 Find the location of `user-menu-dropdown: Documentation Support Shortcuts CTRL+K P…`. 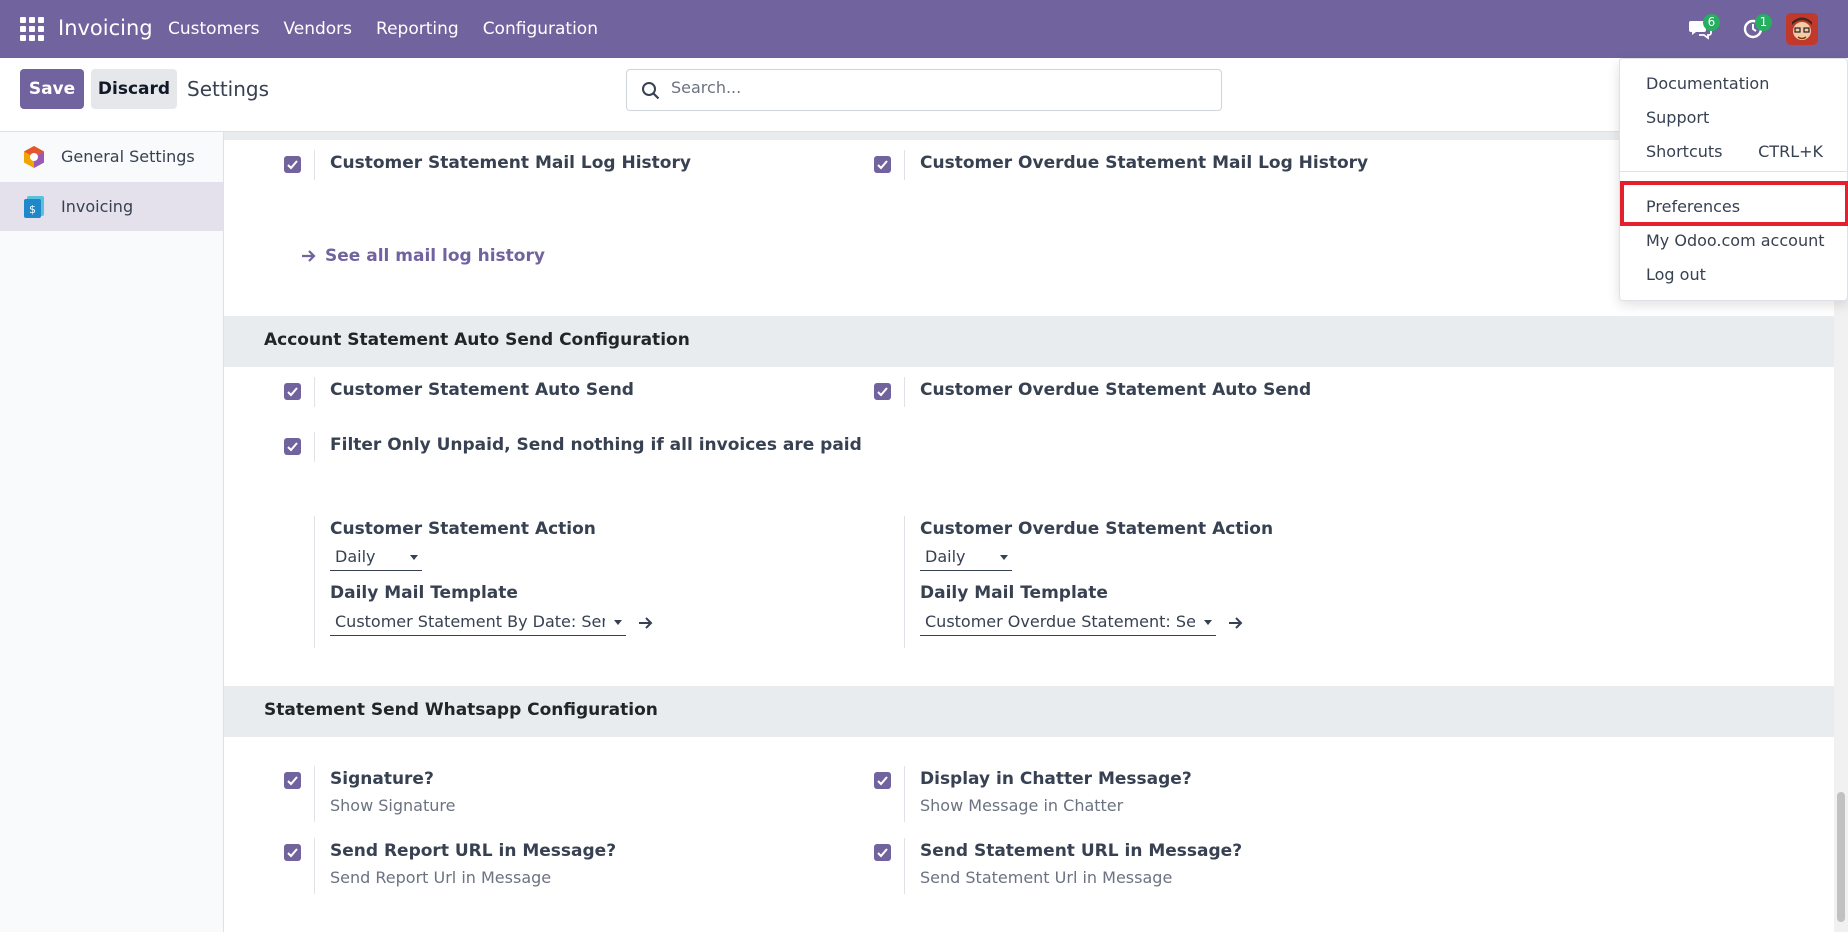

user-menu-dropdown: Documentation Support Shortcuts CTRL+K P… is located at coordinates (1733, 179).